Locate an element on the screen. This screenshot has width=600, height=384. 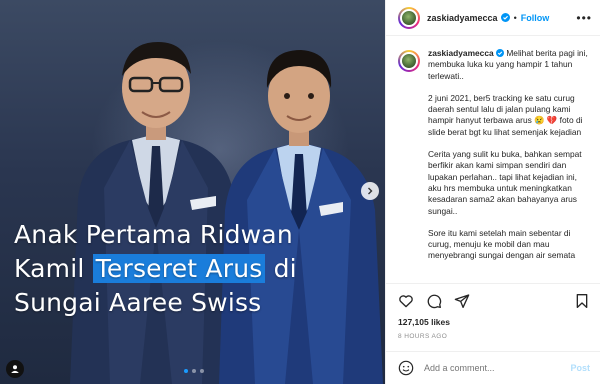
caption-username: zaskiadyamecca is located at coordinates (461, 53).